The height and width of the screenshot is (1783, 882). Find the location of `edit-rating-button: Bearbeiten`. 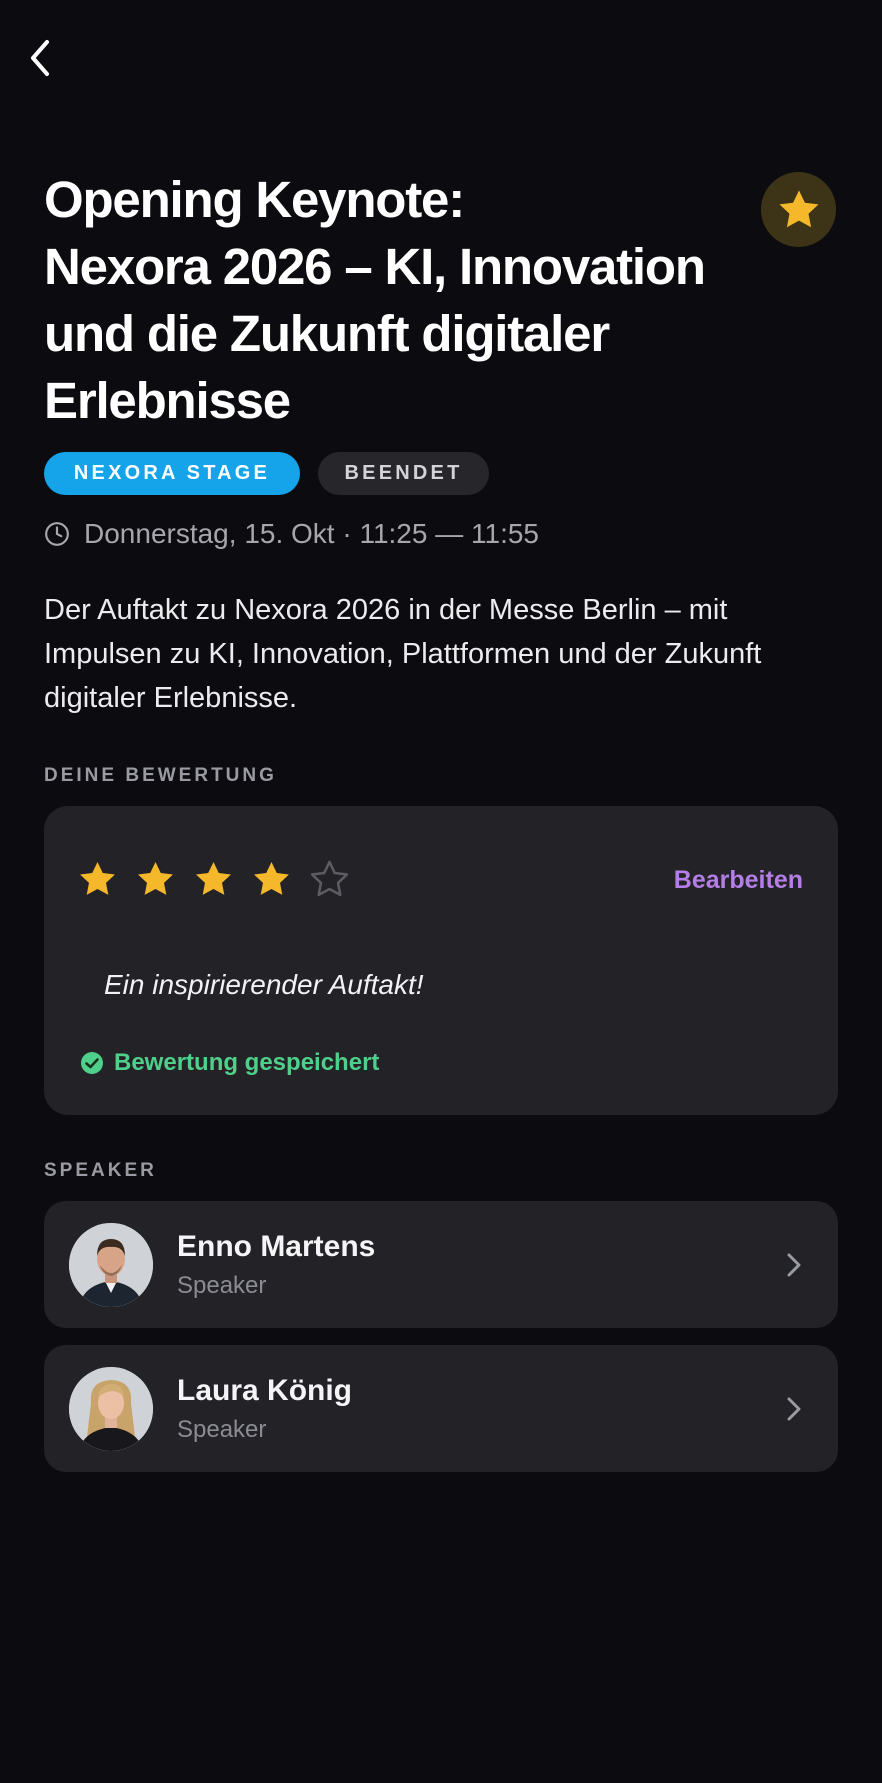

edit-rating-button: Bearbeiten is located at coordinates (738, 880).